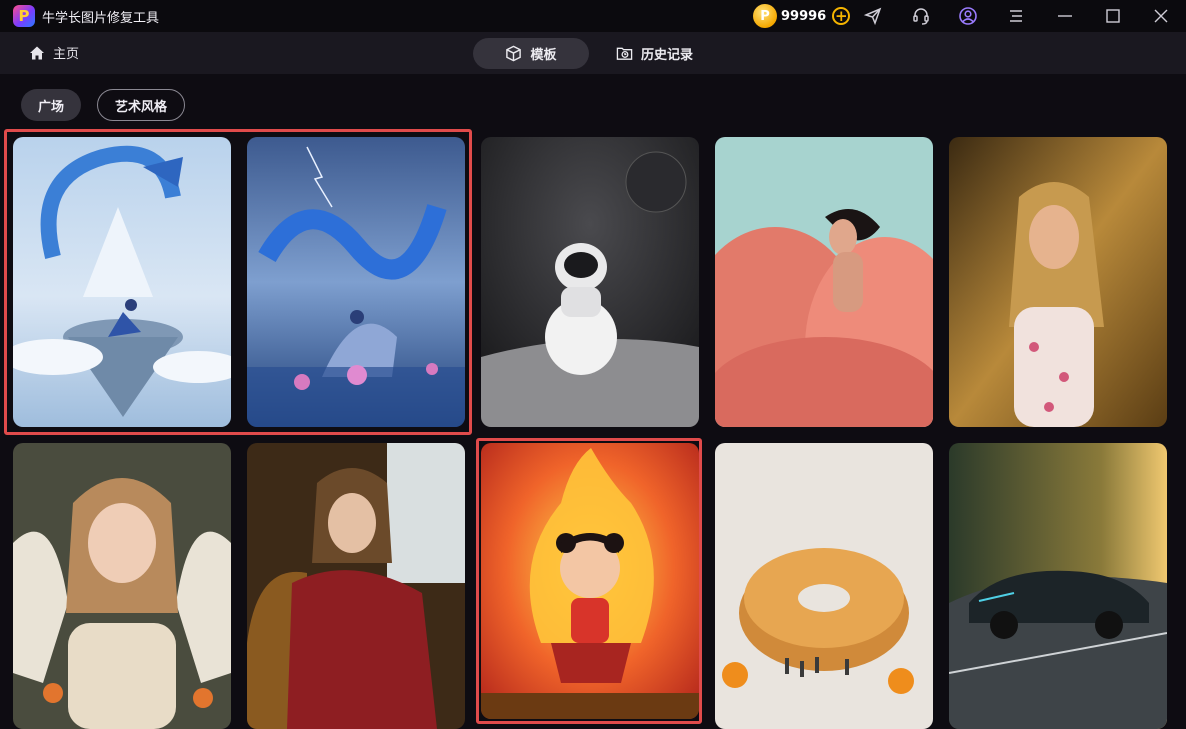 The width and height of the screenshot is (1186, 729). I want to click on app-title: 牛学长图片修复工具, so click(101, 18).